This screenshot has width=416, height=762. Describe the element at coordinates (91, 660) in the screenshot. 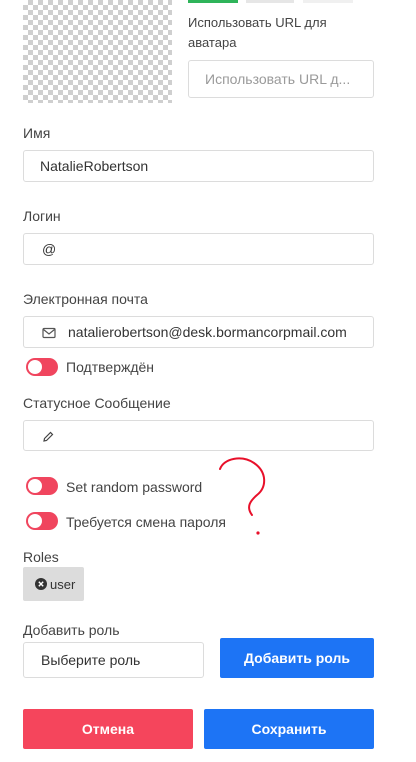

I see `role-select-value: Выберите роль` at that location.